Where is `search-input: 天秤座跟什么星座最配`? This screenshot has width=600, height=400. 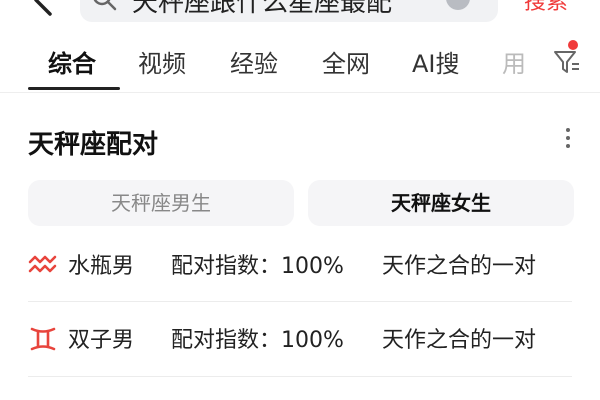 search-input: 天秤座跟什么星座最配 is located at coordinates (289, 11).